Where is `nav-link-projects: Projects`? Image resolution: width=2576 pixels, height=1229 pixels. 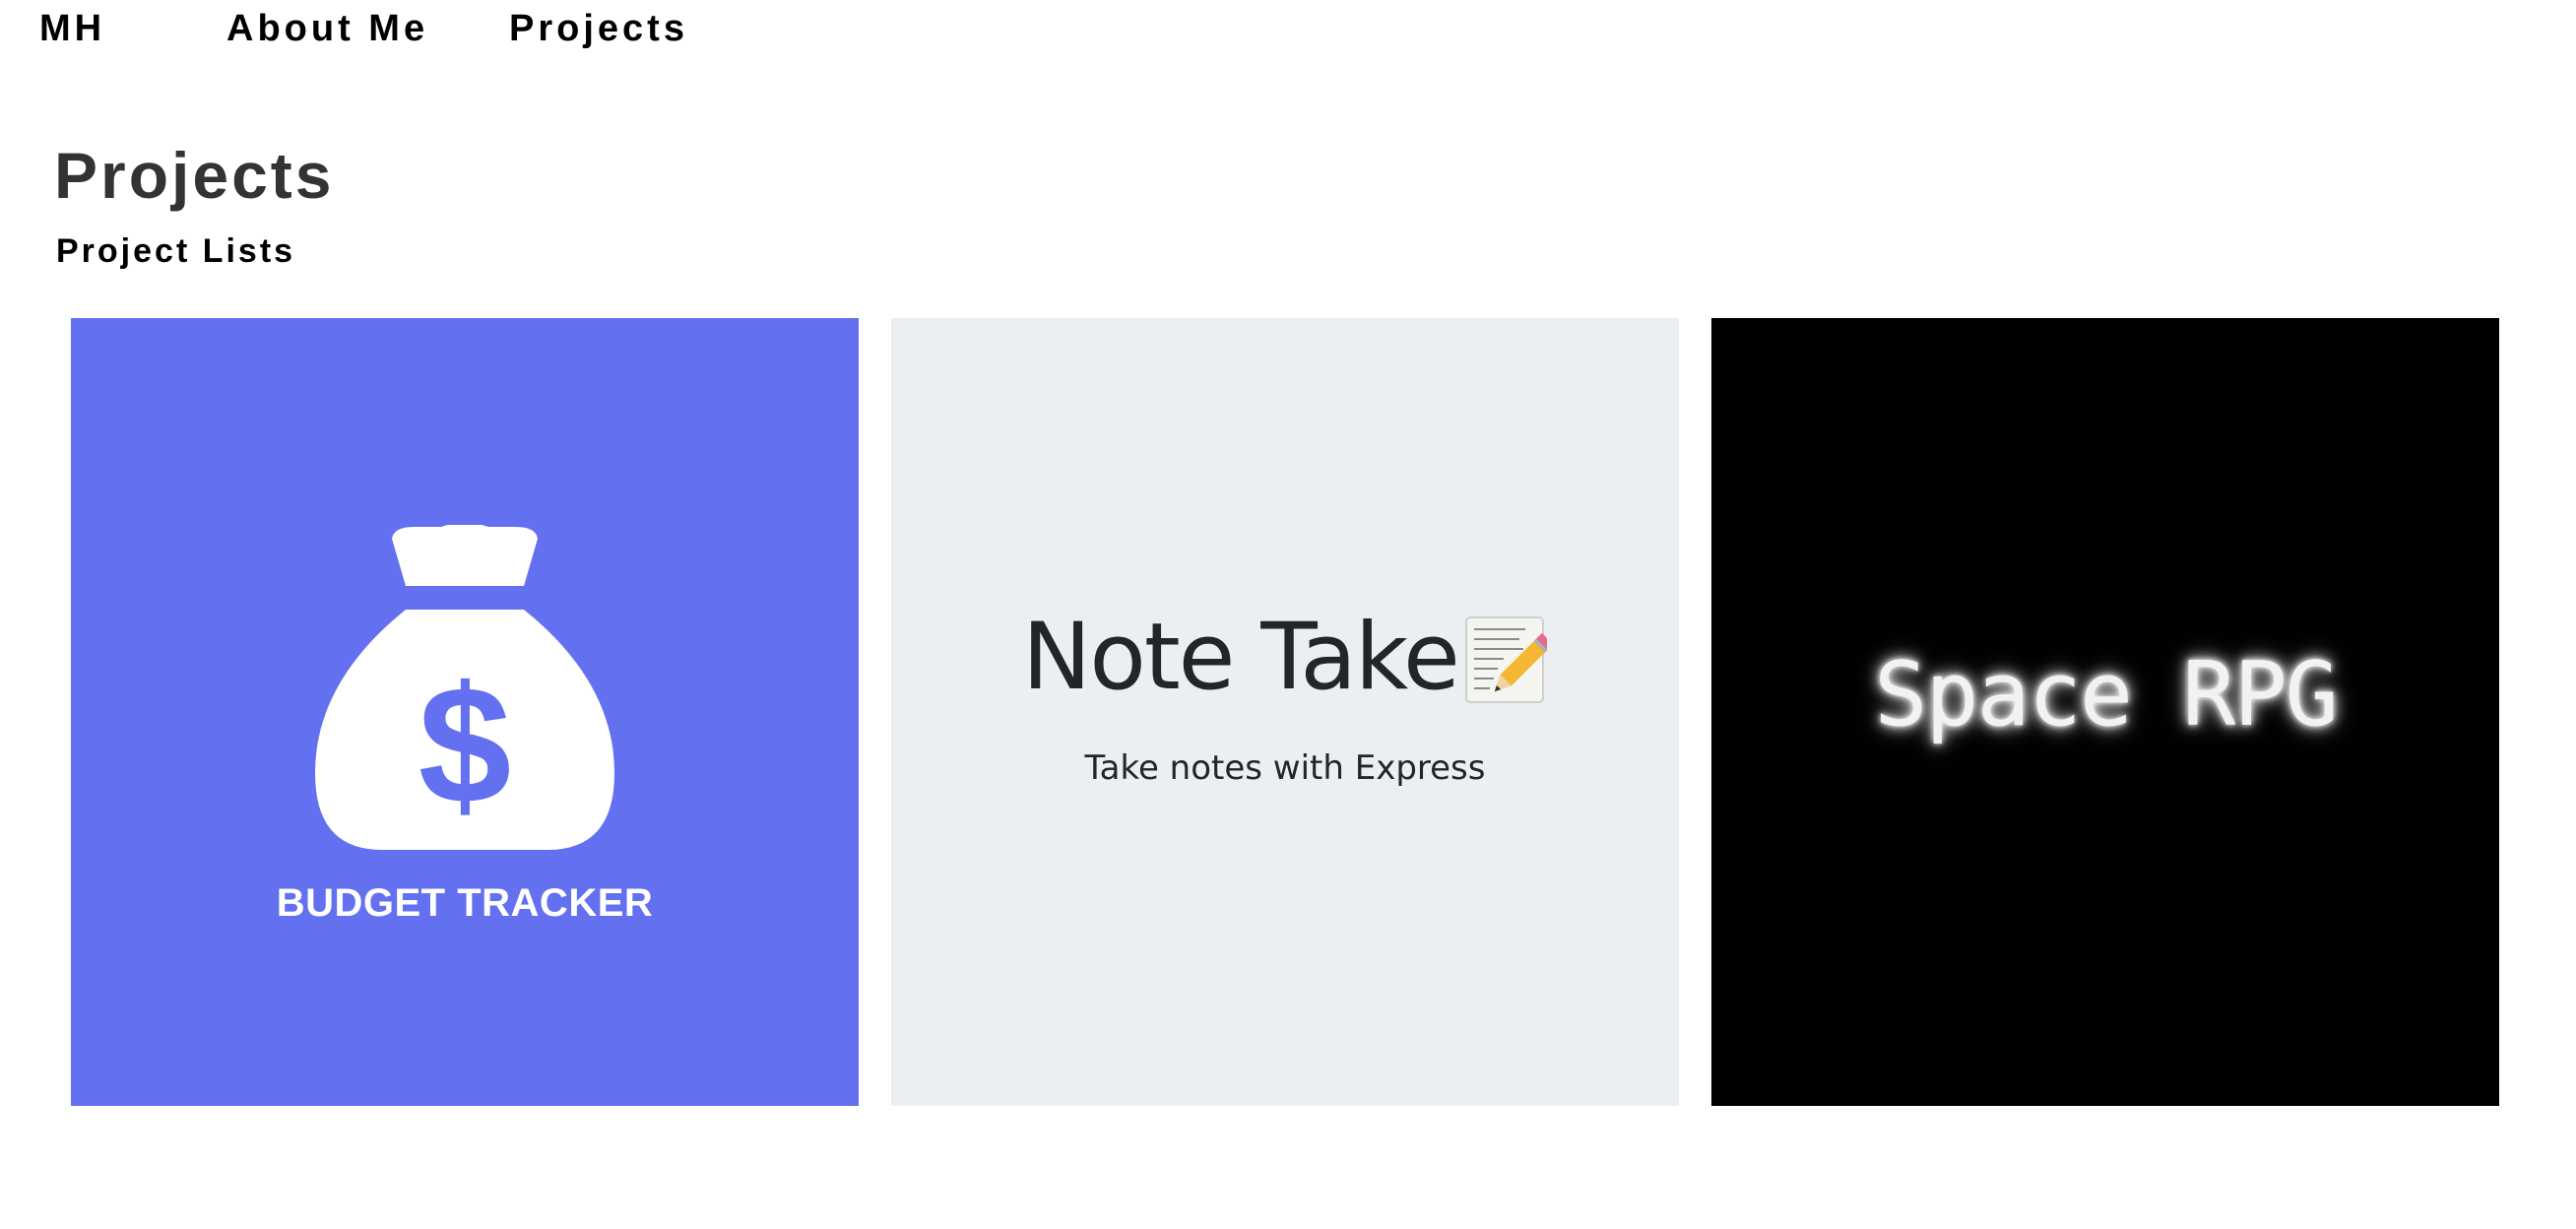
nav-link-projects: Projects is located at coordinates (598, 29).